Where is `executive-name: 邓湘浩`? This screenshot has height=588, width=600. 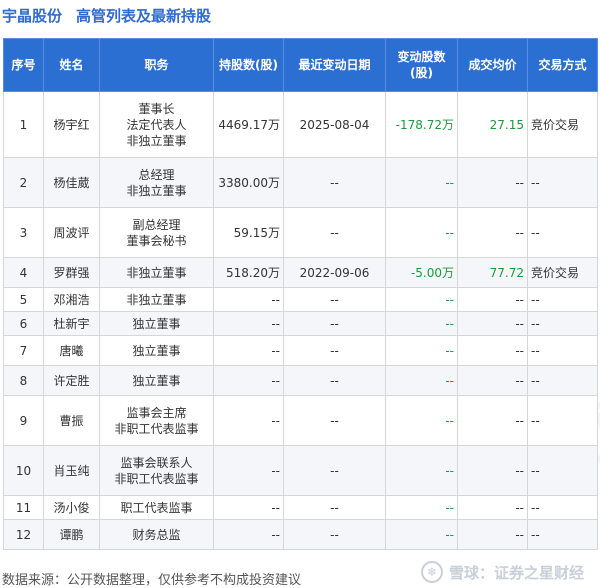 executive-name: 邓湘浩 is located at coordinates (71, 299).